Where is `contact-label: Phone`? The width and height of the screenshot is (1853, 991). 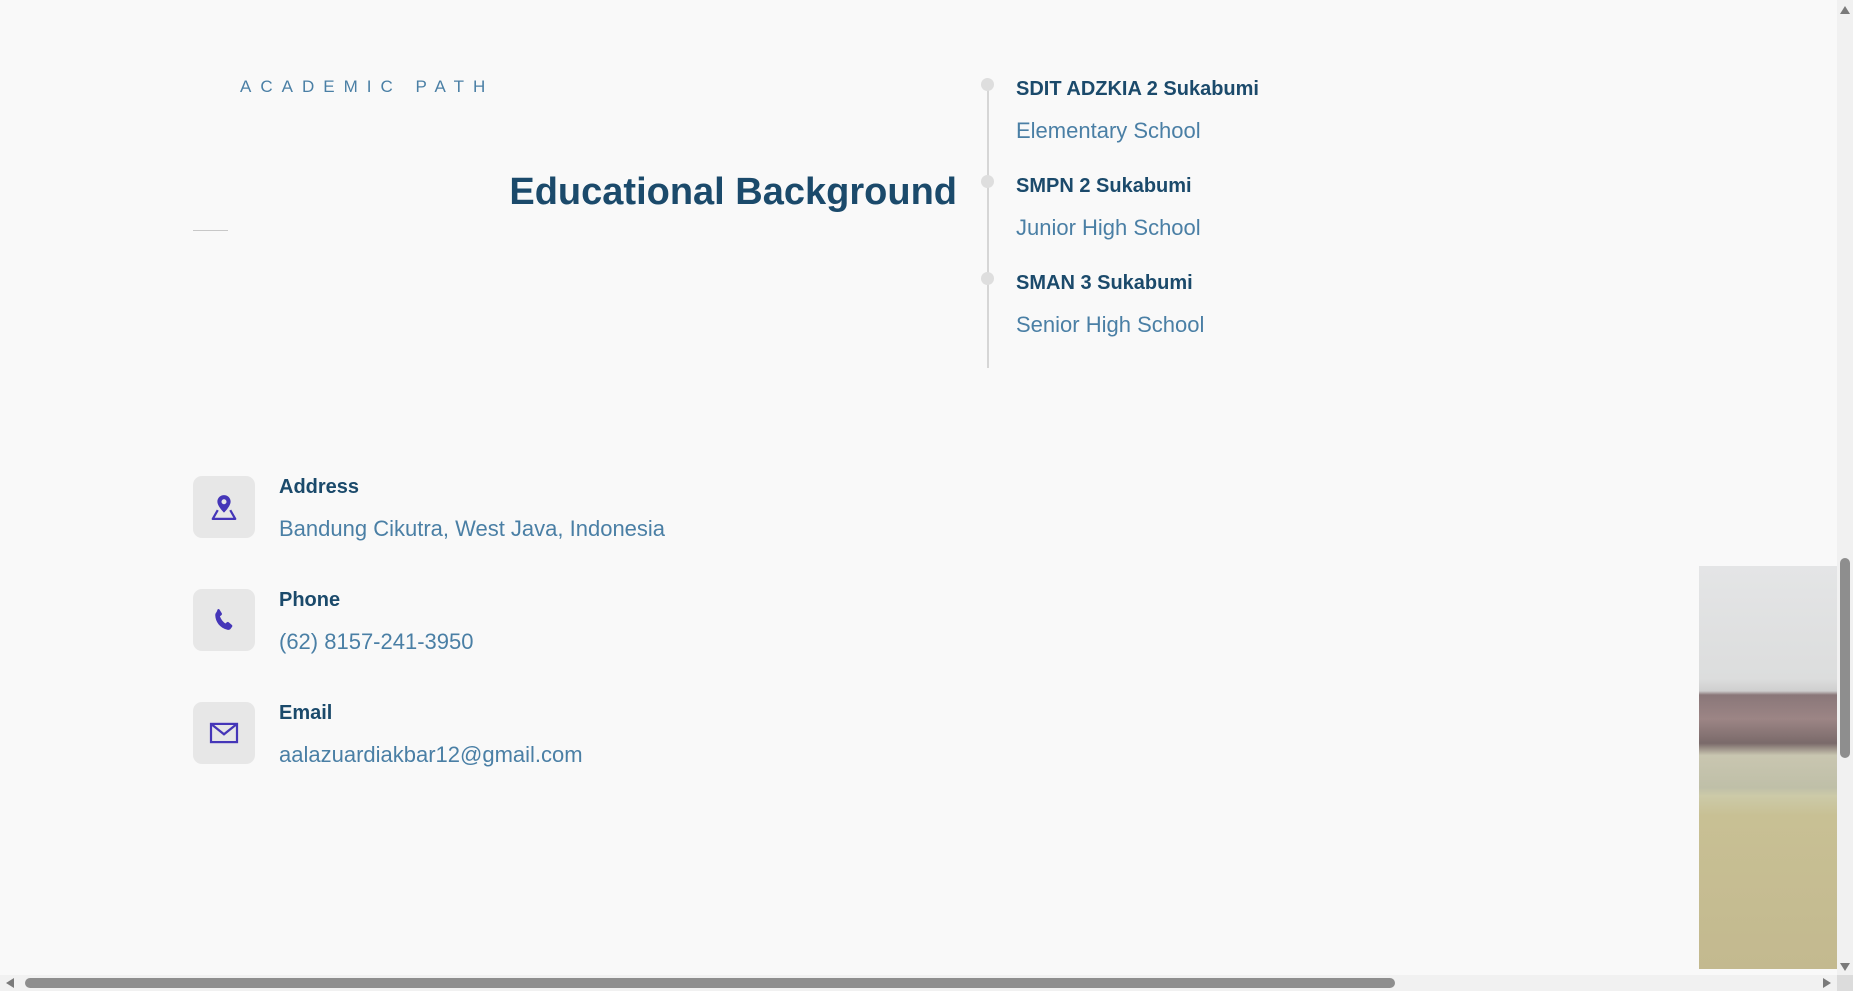 contact-label: Phone is located at coordinates (310, 600).